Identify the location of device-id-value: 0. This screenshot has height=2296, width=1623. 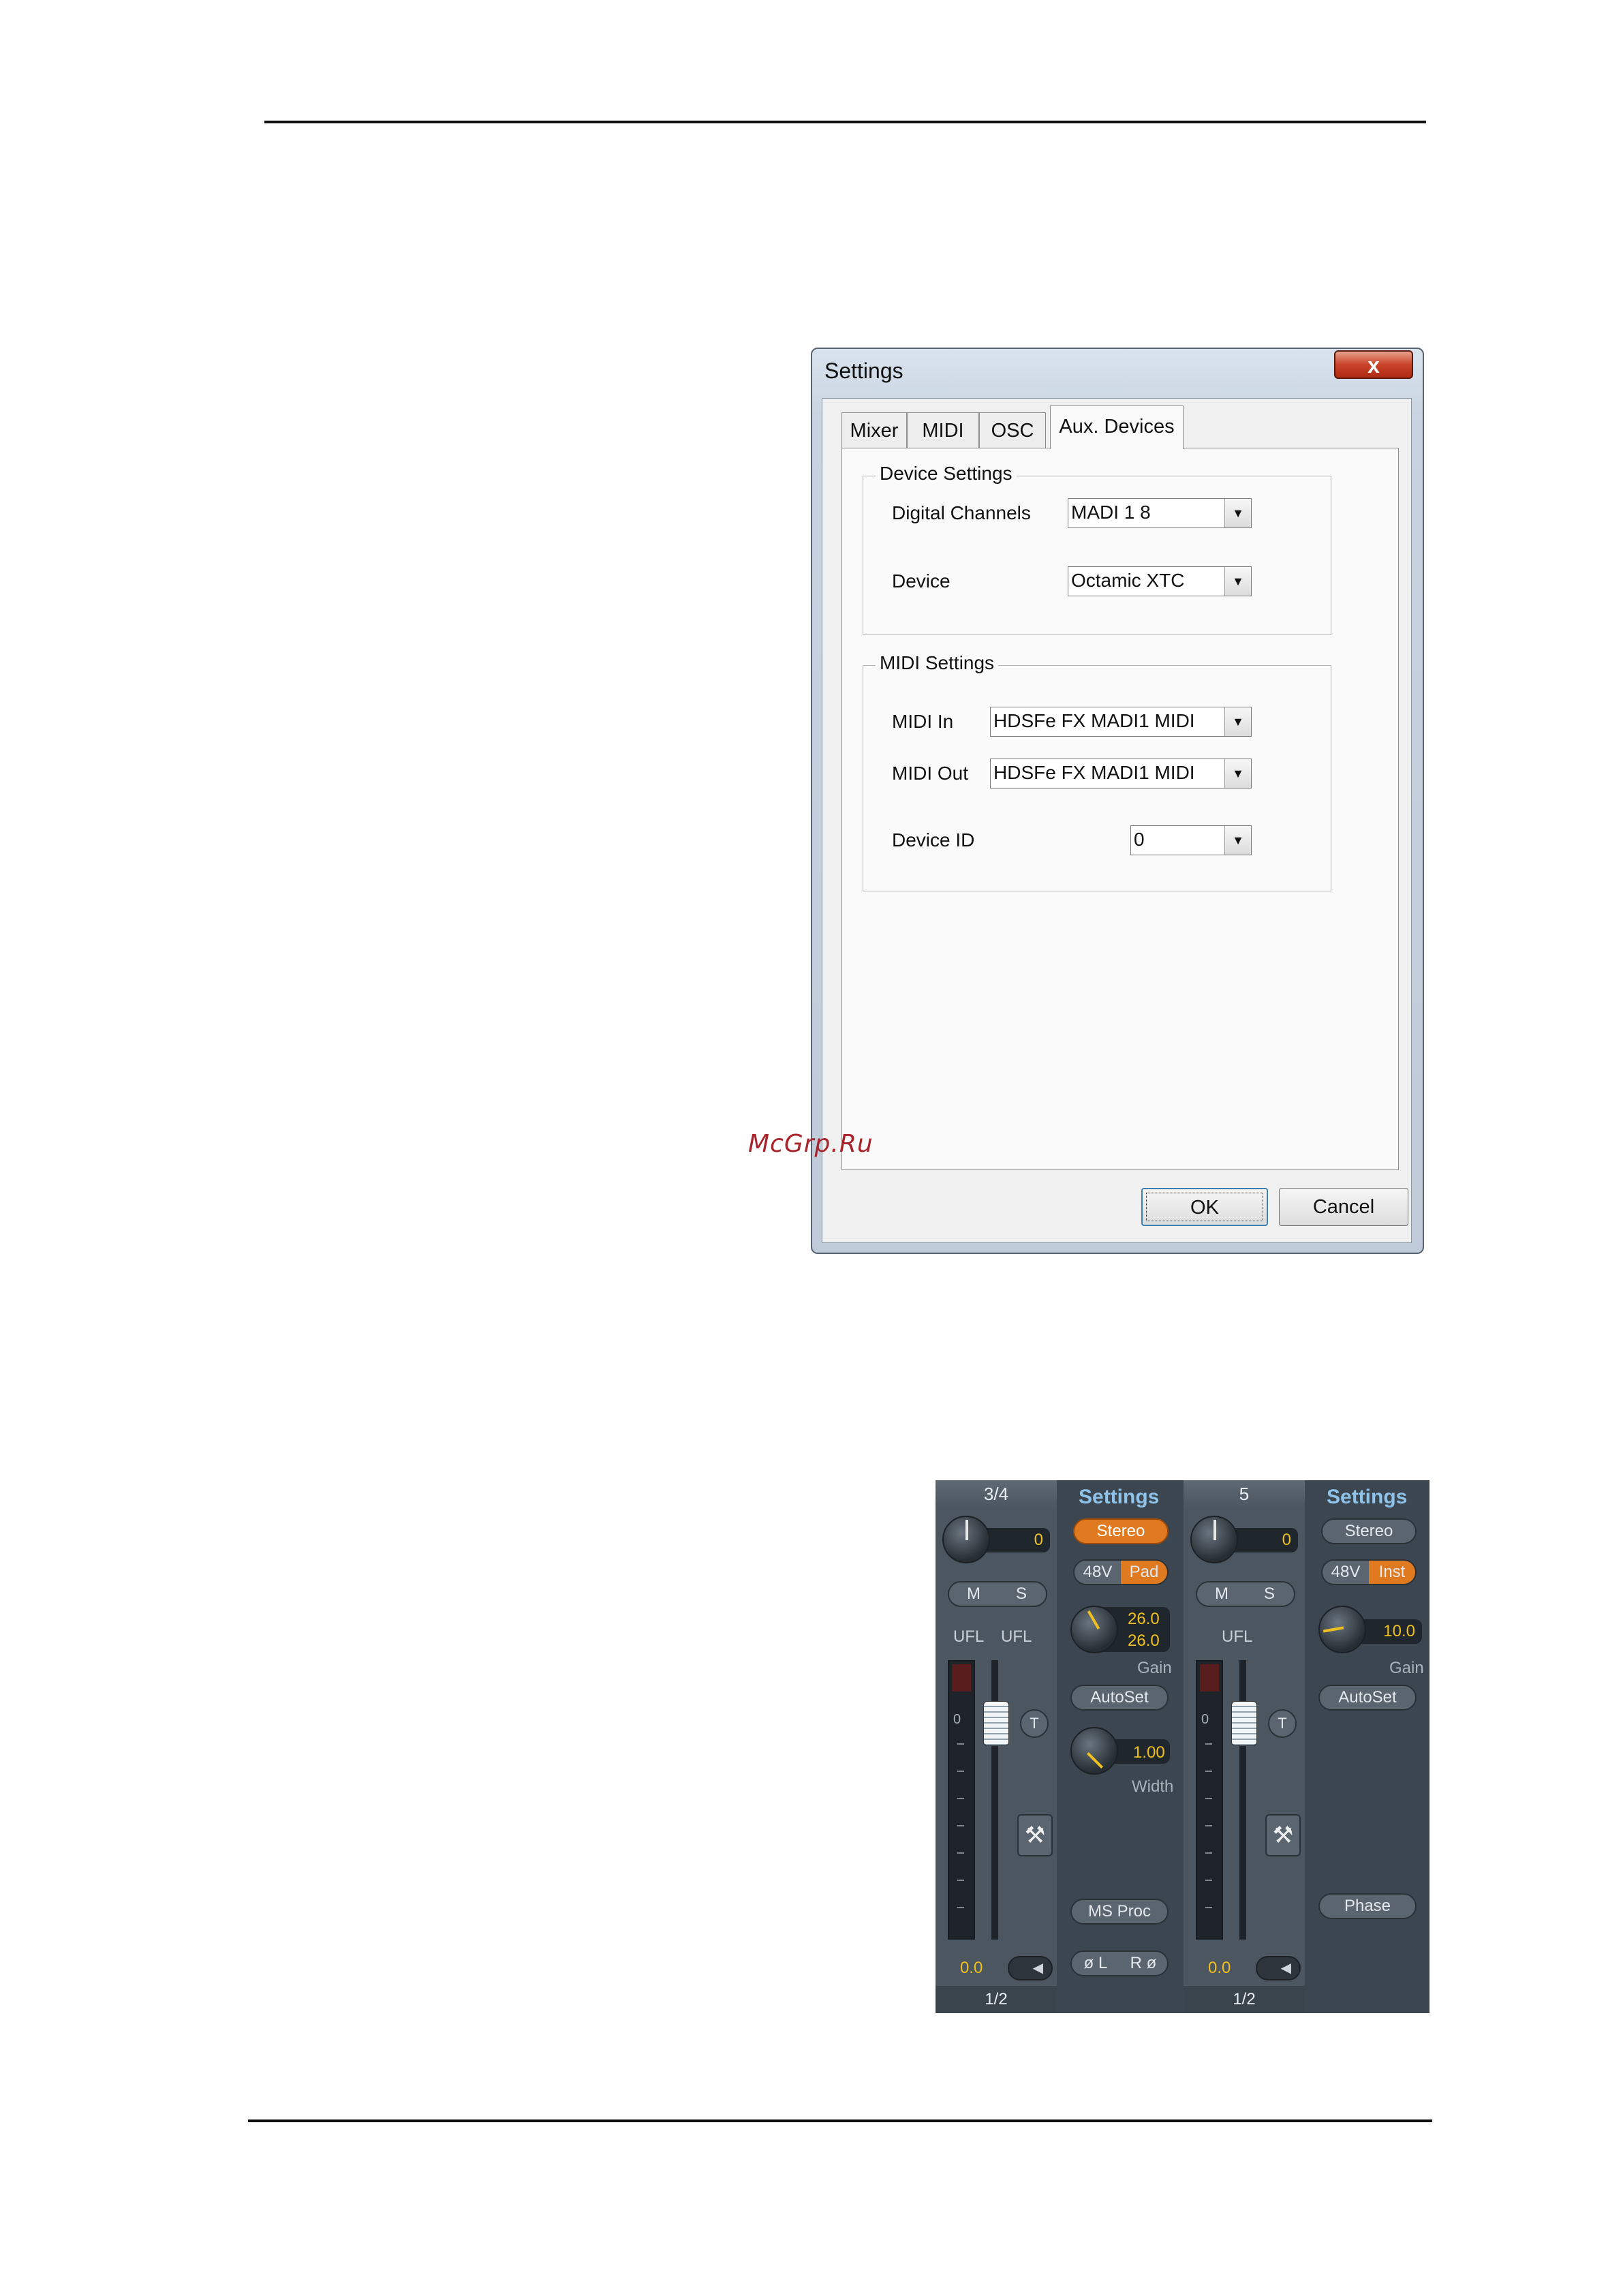
(1139, 840).